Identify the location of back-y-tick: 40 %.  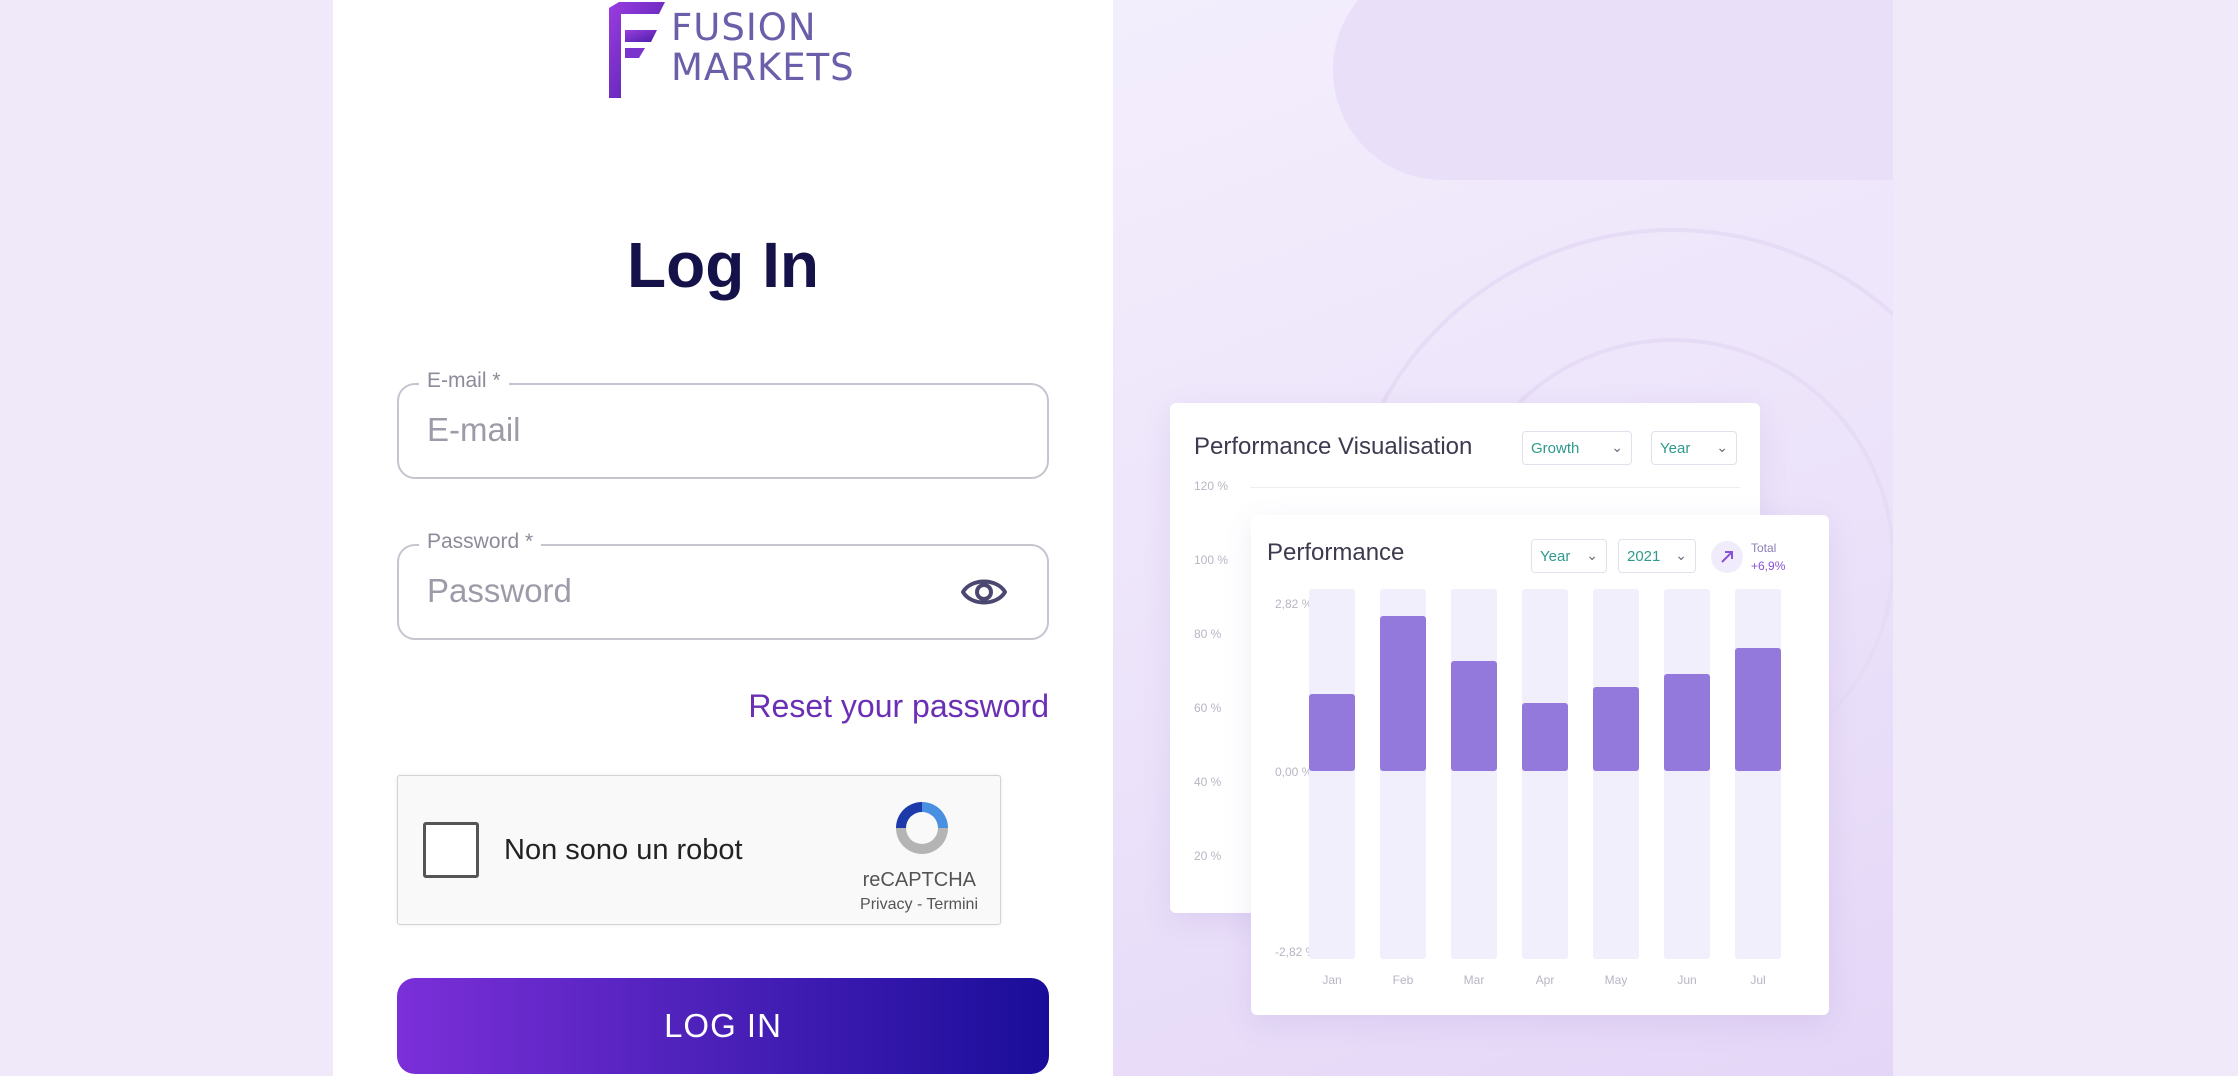
(1208, 782).